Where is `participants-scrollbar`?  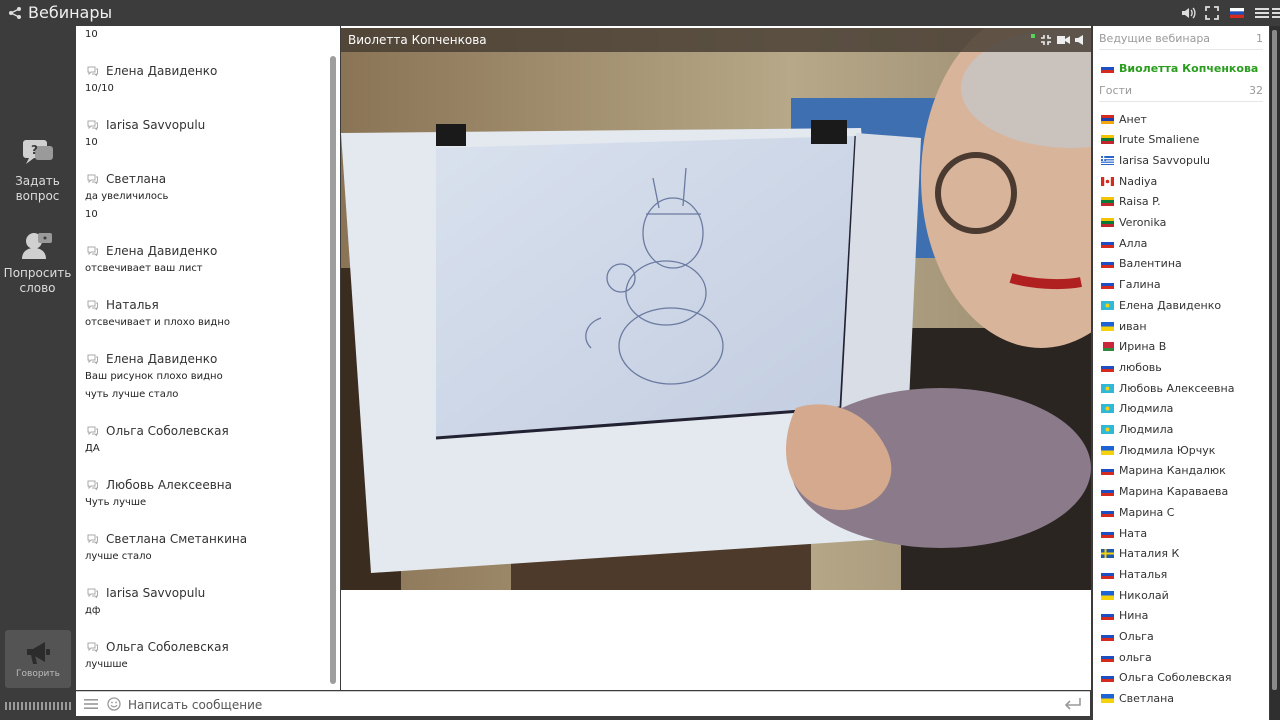 participants-scrollbar is located at coordinates (1275, 373).